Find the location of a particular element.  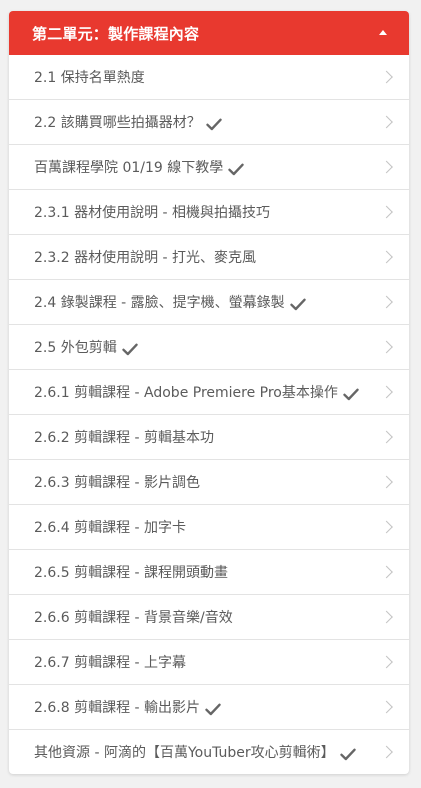

lesson-item-content: 2.3.2 器材使用說明 - 打光、麥克風 is located at coordinates (145, 257).